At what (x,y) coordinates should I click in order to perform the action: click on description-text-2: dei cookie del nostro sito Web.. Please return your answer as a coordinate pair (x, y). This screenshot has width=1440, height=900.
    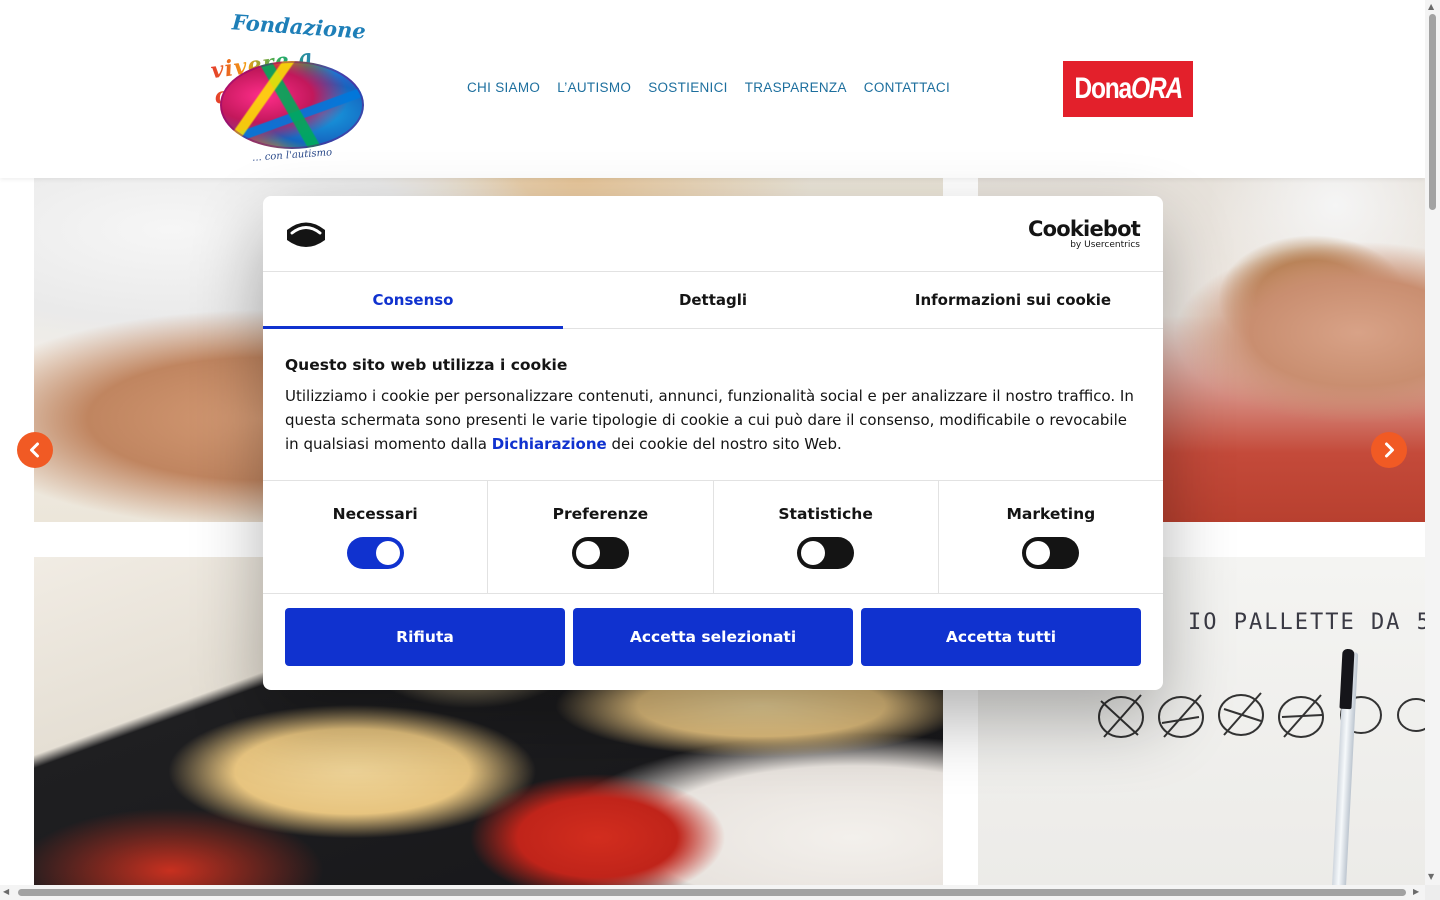
    Looking at the image, I should click on (724, 444).